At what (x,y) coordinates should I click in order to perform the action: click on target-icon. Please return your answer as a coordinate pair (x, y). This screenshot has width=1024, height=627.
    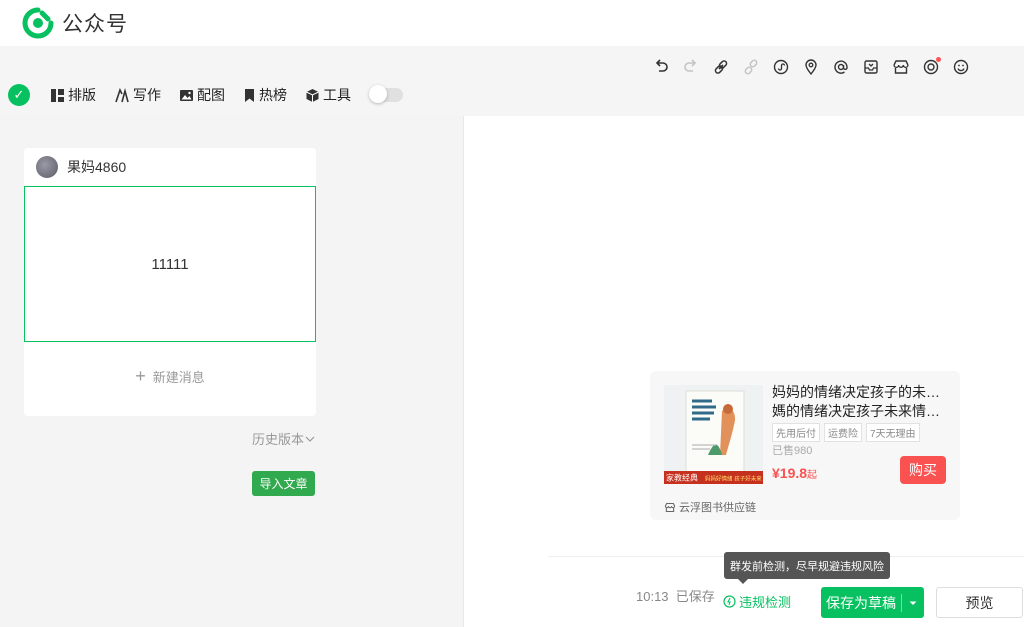
    Looking at the image, I should click on (931, 67).